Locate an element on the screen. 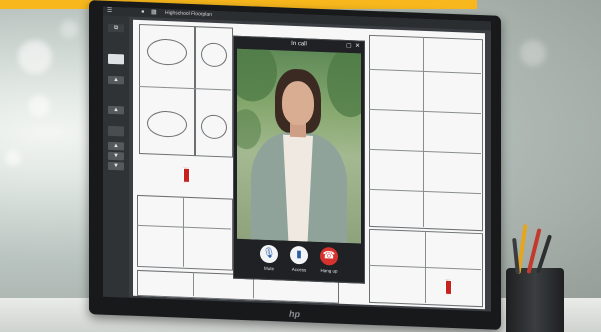 The height and width of the screenshot is (332, 601). room-block-right is located at coordinates (426, 133).